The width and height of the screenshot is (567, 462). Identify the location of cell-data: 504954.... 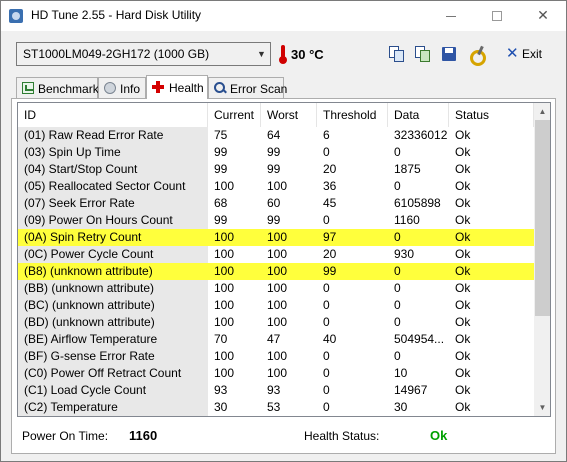
(419, 339).